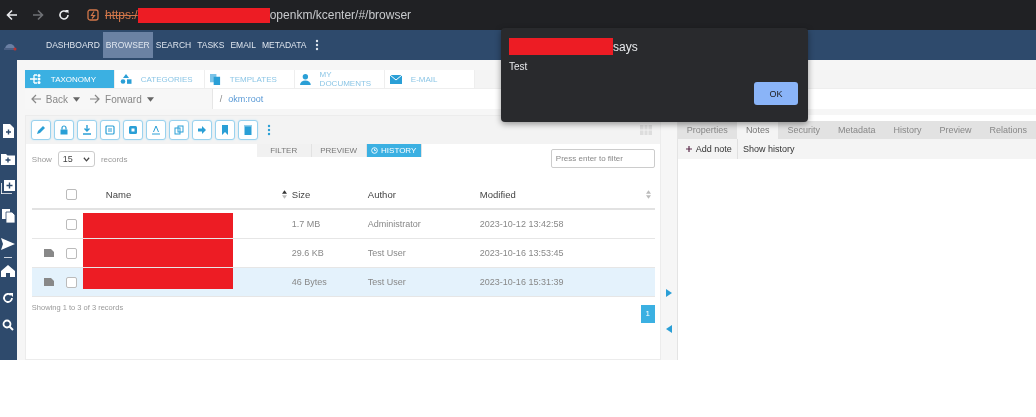 The height and width of the screenshot is (417, 1036). What do you see at coordinates (248, 15) in the screenshot?
I see `address-bar: https:/ openkm/kcenter/#/browser` at bounding box center [248, 15].